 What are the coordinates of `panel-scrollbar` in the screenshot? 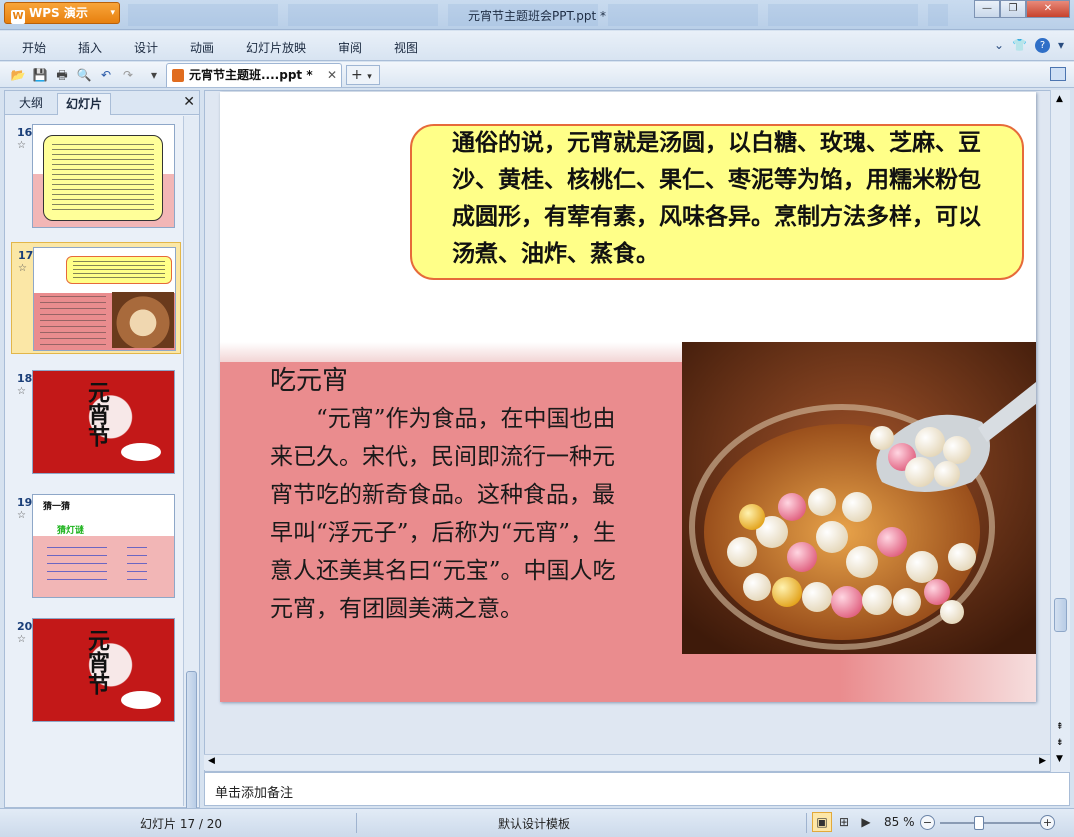 It's located at (191, 463).